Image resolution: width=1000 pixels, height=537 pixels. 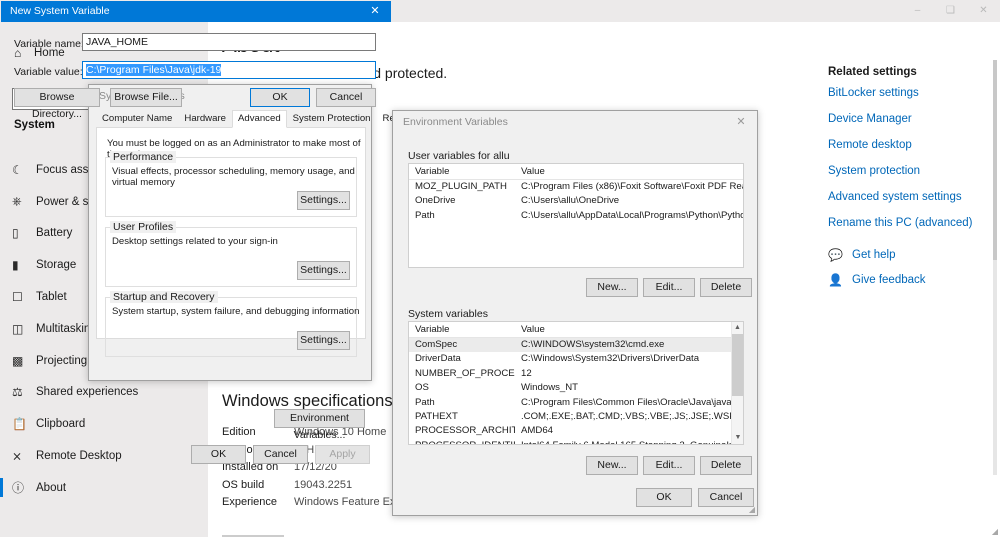 I want to click on shared-experiences-icon: ⚖, so click(x=17, y=392).